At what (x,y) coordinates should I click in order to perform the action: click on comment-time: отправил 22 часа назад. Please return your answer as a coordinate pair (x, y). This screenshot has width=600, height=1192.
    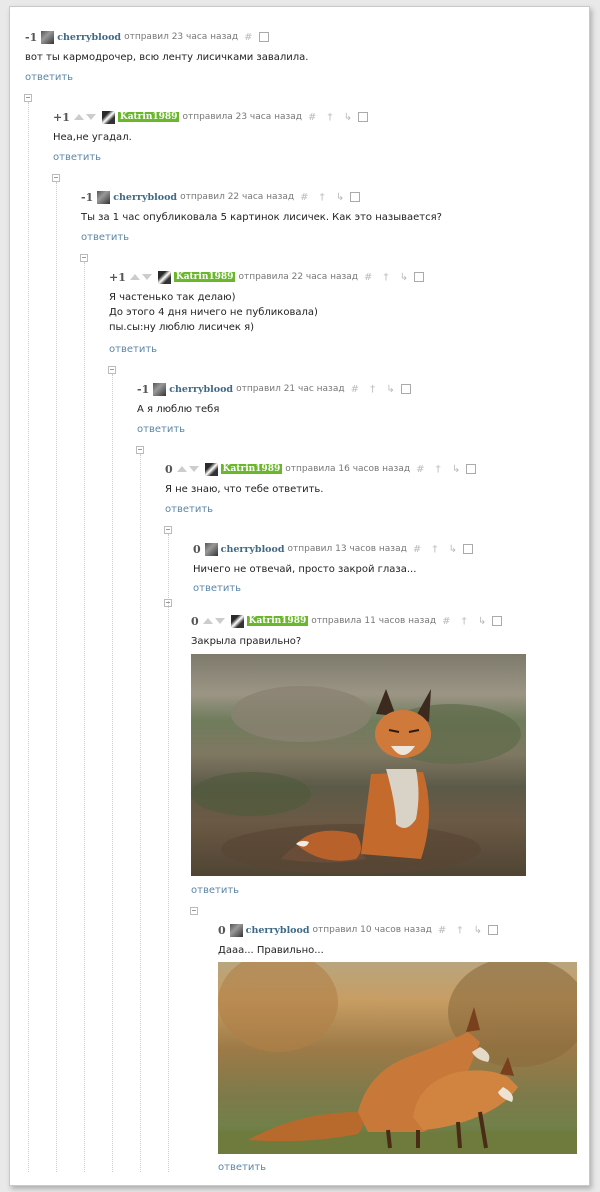
    Looking at the image, I should click on (237, 197).